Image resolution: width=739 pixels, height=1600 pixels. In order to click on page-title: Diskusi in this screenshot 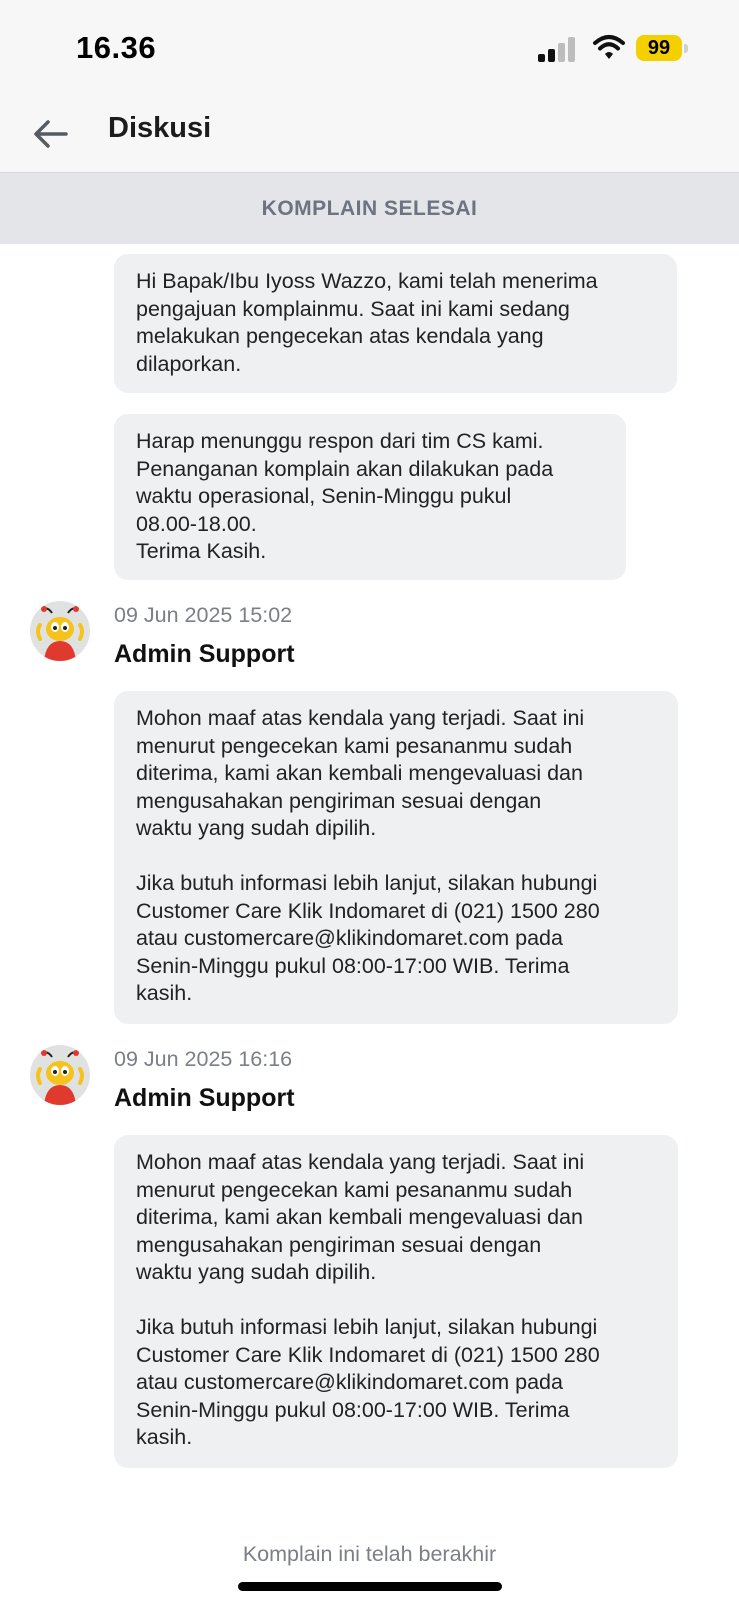, I will do `click(160, 128)`.